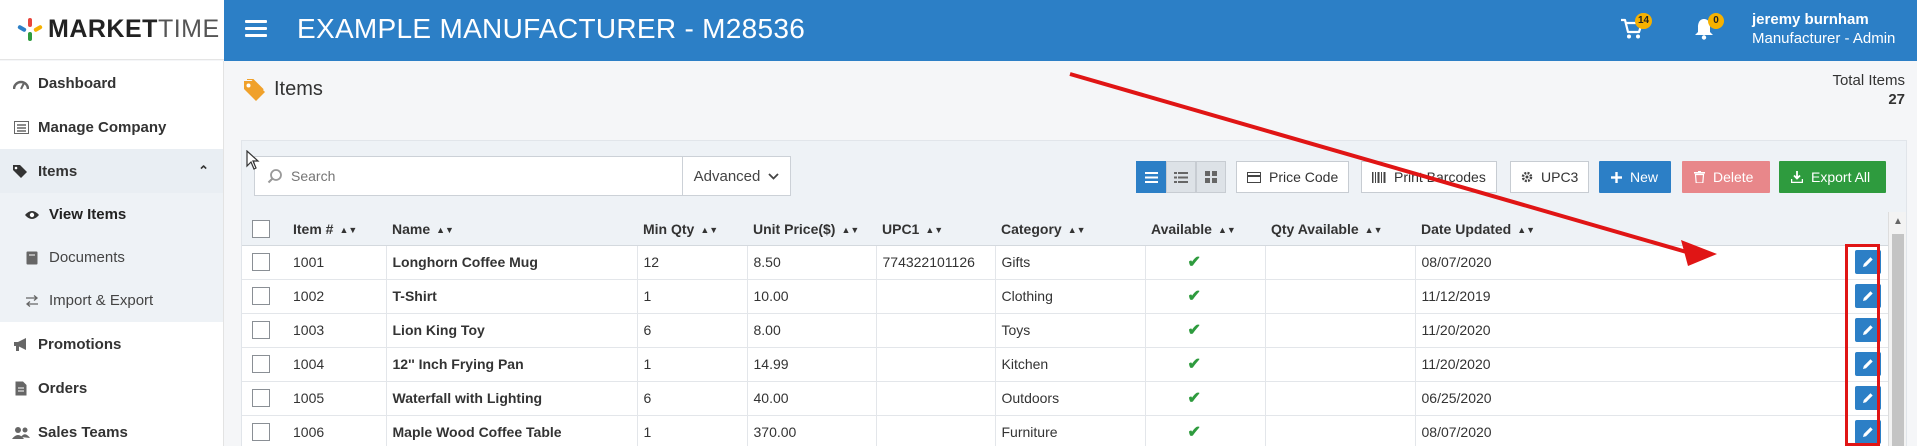  Describe the element at coordinates (134, 29) in the screenshot. I see `logo-text: MARKETTIME` at that location.